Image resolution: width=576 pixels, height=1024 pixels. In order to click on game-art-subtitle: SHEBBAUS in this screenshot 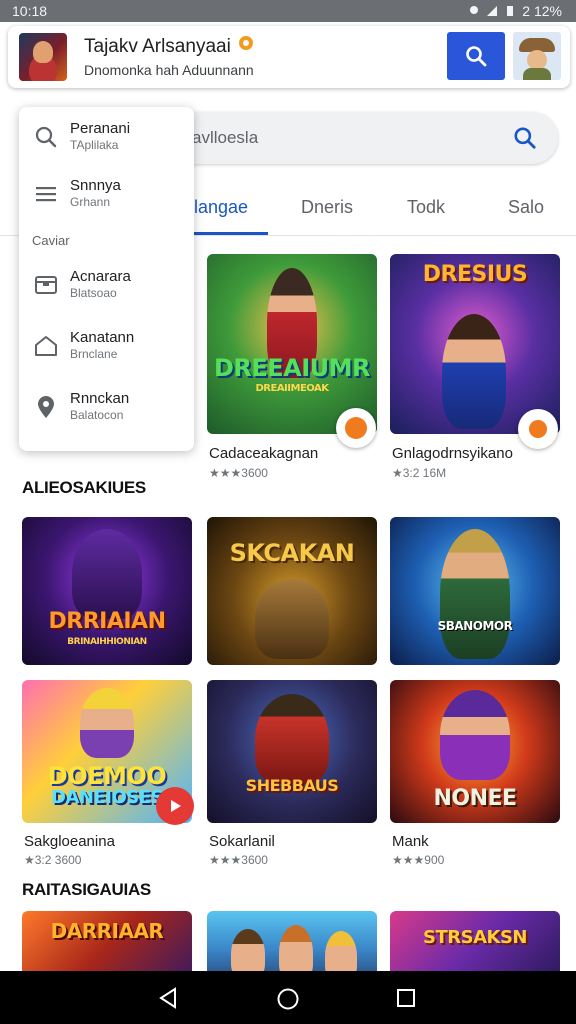, I will do `click(292, 785)`.